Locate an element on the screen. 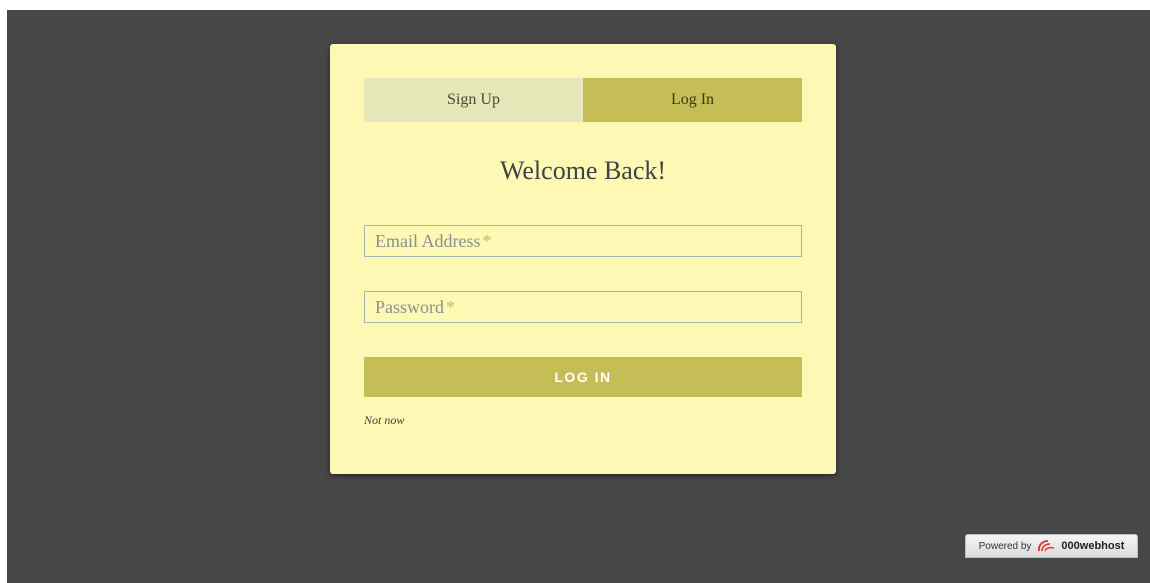  tab-sign-up-label: Sign Up is located at coordinates (473, 99).